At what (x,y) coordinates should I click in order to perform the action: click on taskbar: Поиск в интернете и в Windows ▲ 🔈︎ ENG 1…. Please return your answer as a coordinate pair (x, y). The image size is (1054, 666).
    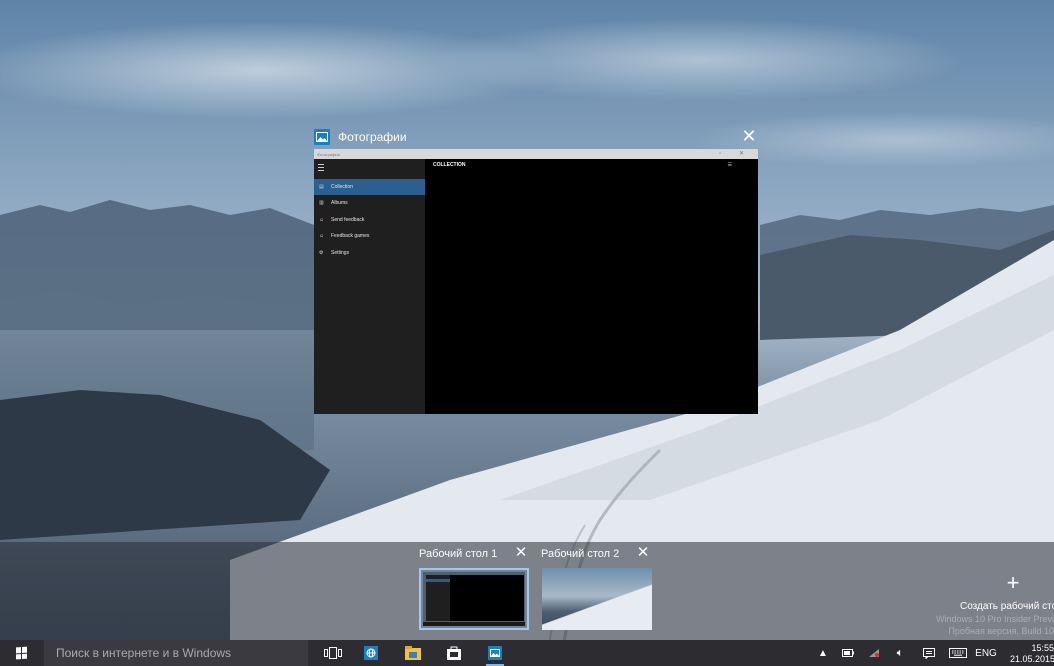
    Looking at the image, I should click on (527, 653).